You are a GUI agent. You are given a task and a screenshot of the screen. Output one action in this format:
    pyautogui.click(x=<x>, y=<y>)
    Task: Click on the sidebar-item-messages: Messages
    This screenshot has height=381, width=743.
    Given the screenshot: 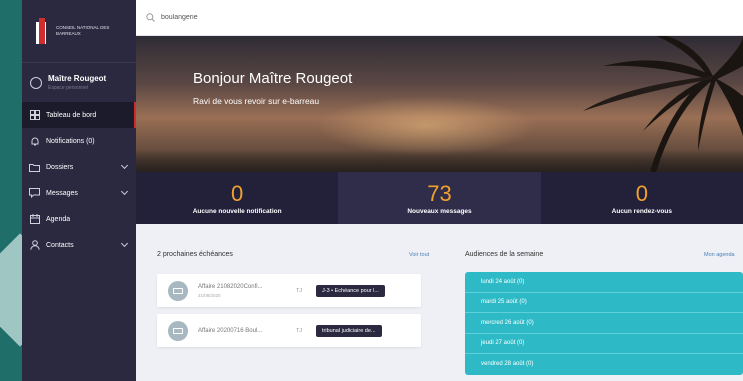 What is the action you would take?
    pyautogui.click(x=79, y=193)
    